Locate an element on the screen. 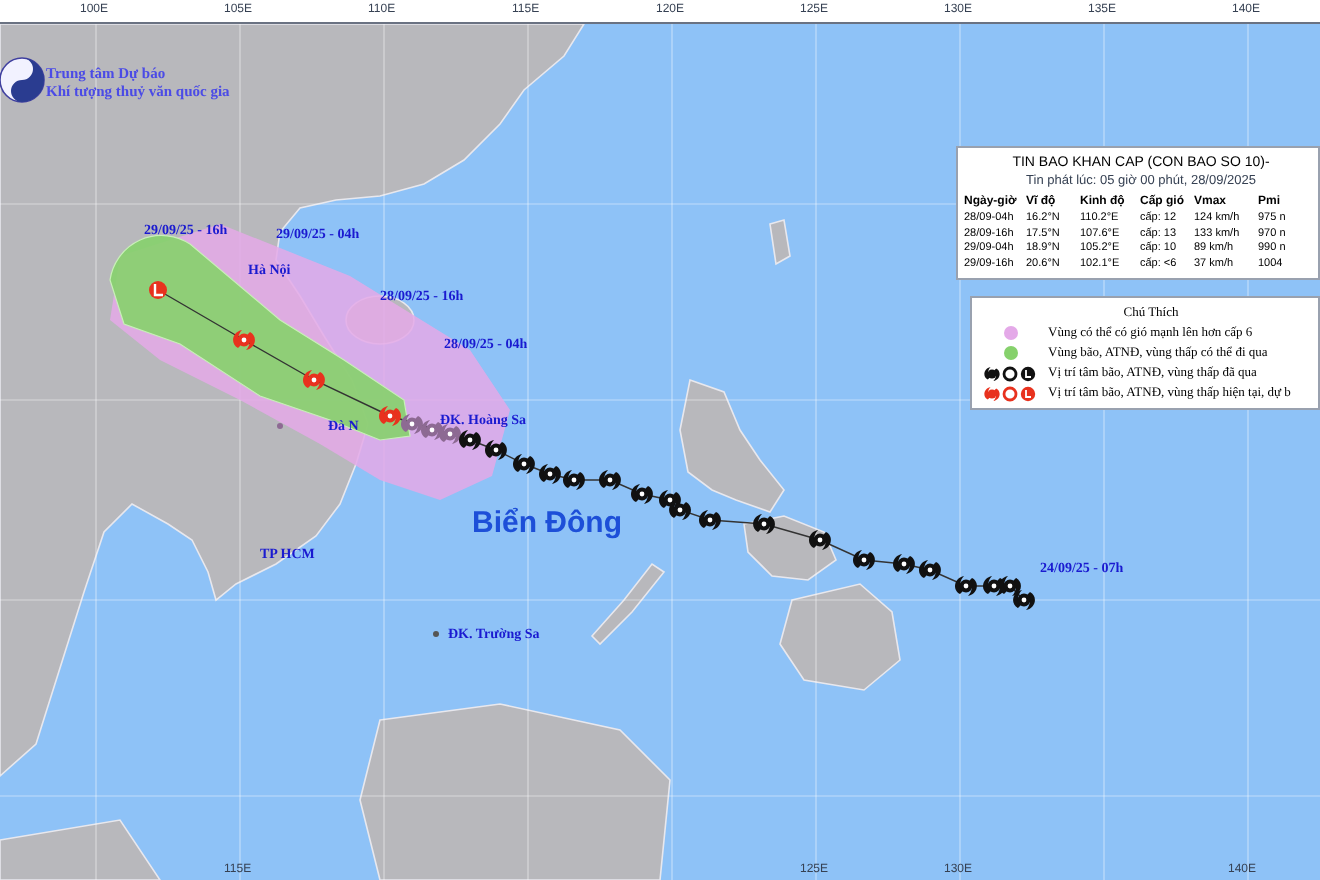 Image resolution: width=1320 pixels, height=880 pixels. sea-label: Biển Đông is located at coordinates (547, 524).